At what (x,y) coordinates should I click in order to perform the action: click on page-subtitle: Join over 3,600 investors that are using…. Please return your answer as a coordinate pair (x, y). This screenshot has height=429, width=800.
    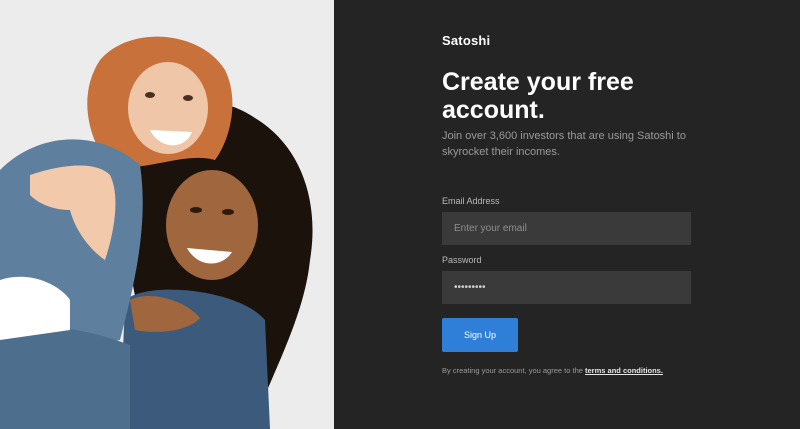
    Looking at the image, I should click on (564, 144).